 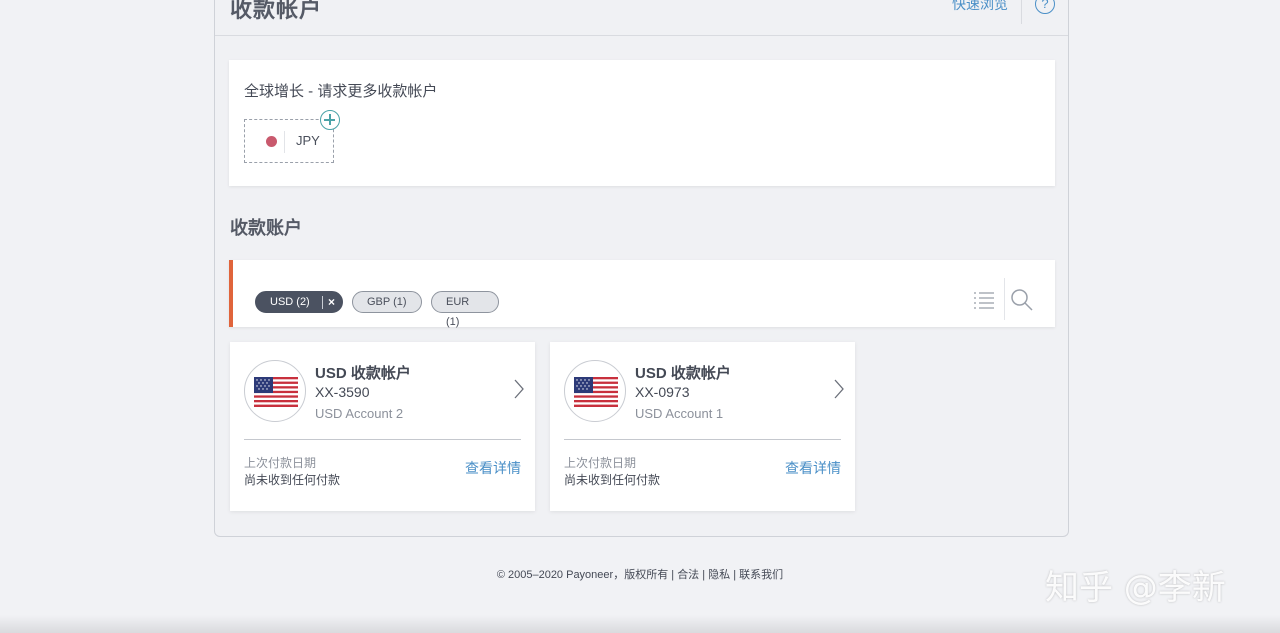 What do you see at coordinates (276, 11) in the screenshot?
I see `page-title: 收款帐户` at bounding box center [276, 11].